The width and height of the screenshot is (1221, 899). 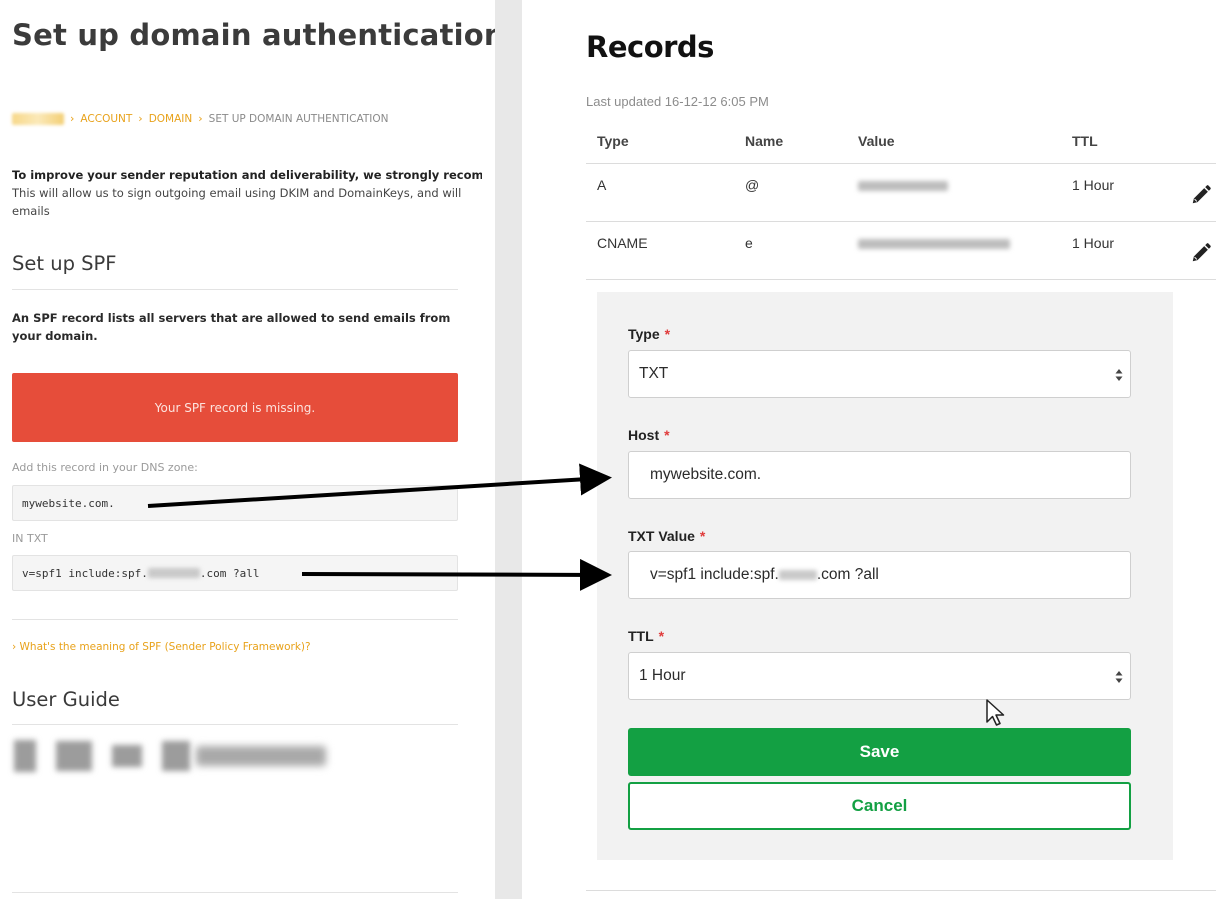 I want to click on intro-line-3: emails, so click(x=31, y=211).